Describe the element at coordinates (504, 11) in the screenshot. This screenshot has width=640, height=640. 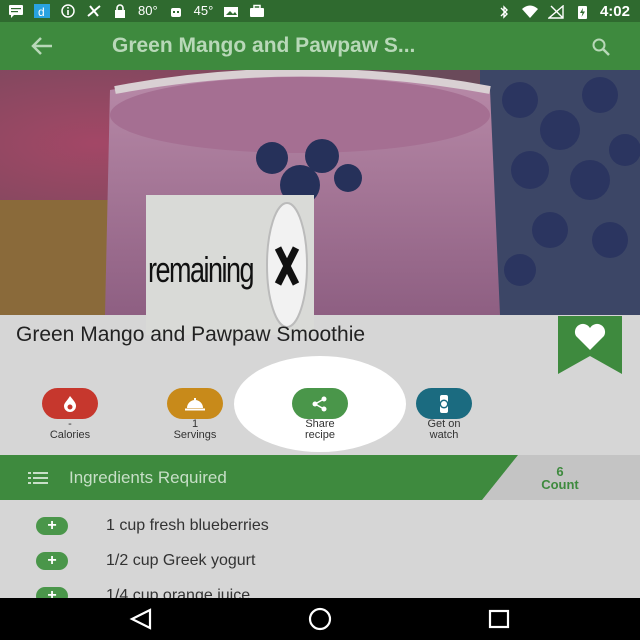
I see `bluetooth-icon` at that location.